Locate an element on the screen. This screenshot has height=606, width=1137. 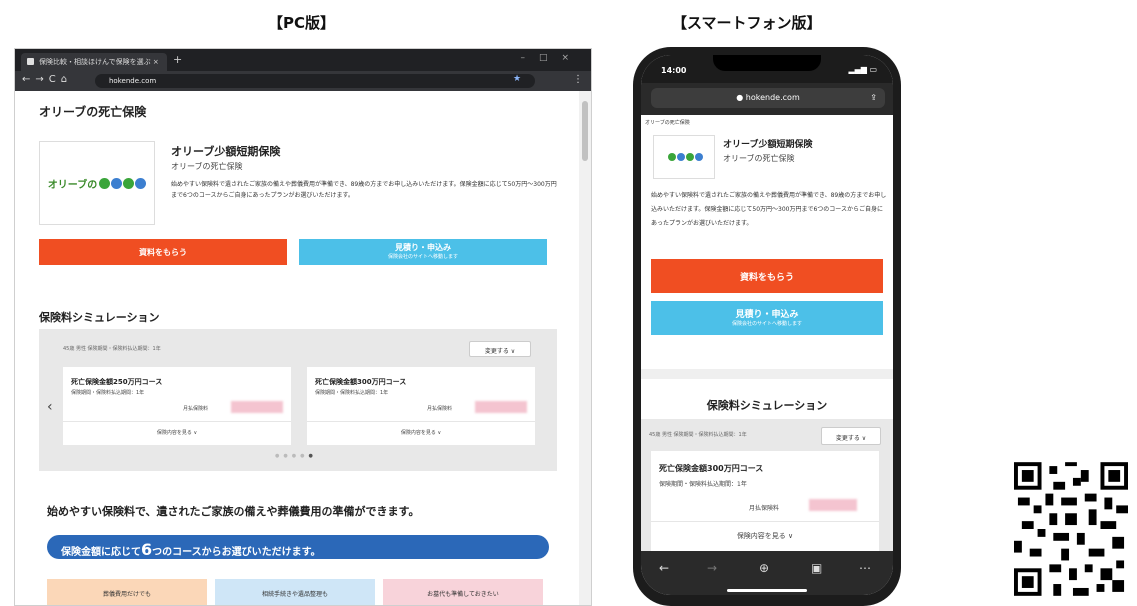
carousel-pagination: ●●●●● is located at coordinates (296, 456).